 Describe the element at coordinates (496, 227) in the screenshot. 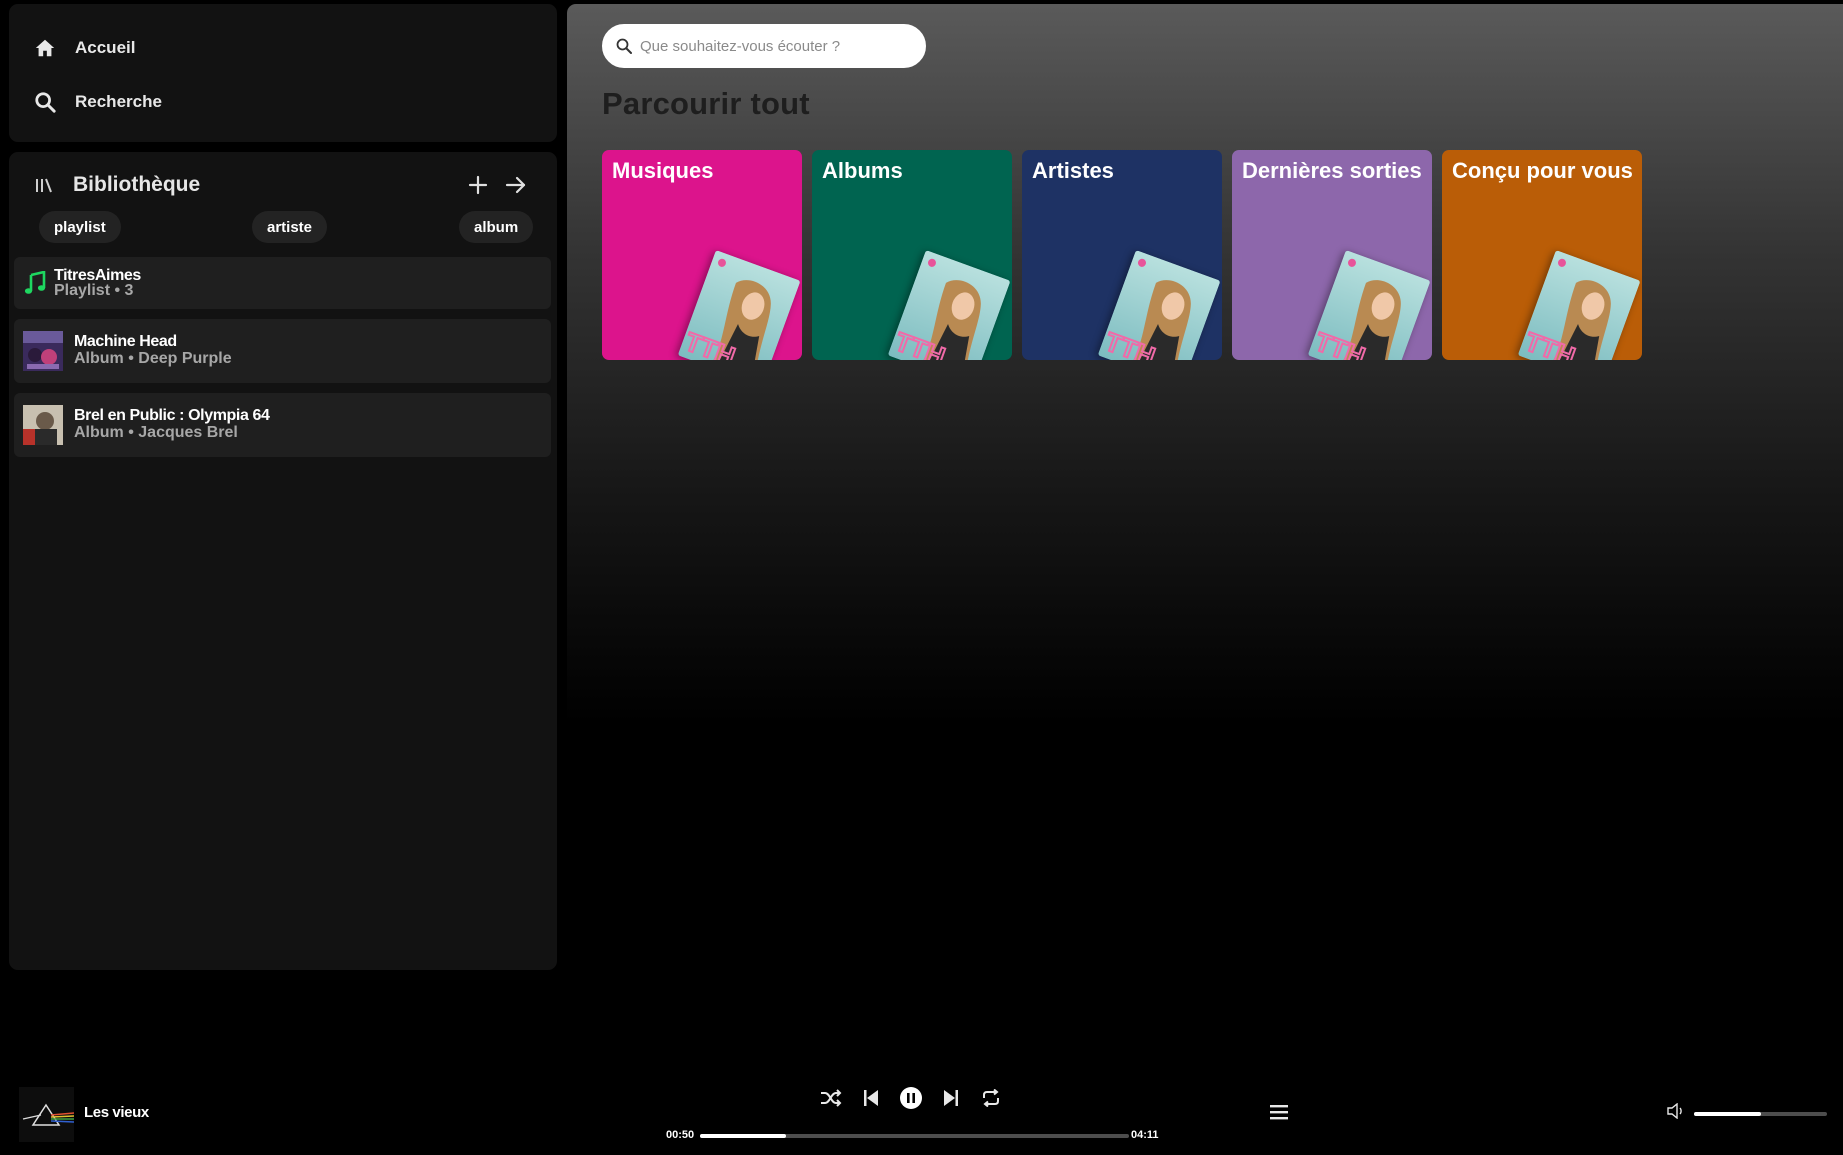

I see `filter-chip-album: album` at that location.